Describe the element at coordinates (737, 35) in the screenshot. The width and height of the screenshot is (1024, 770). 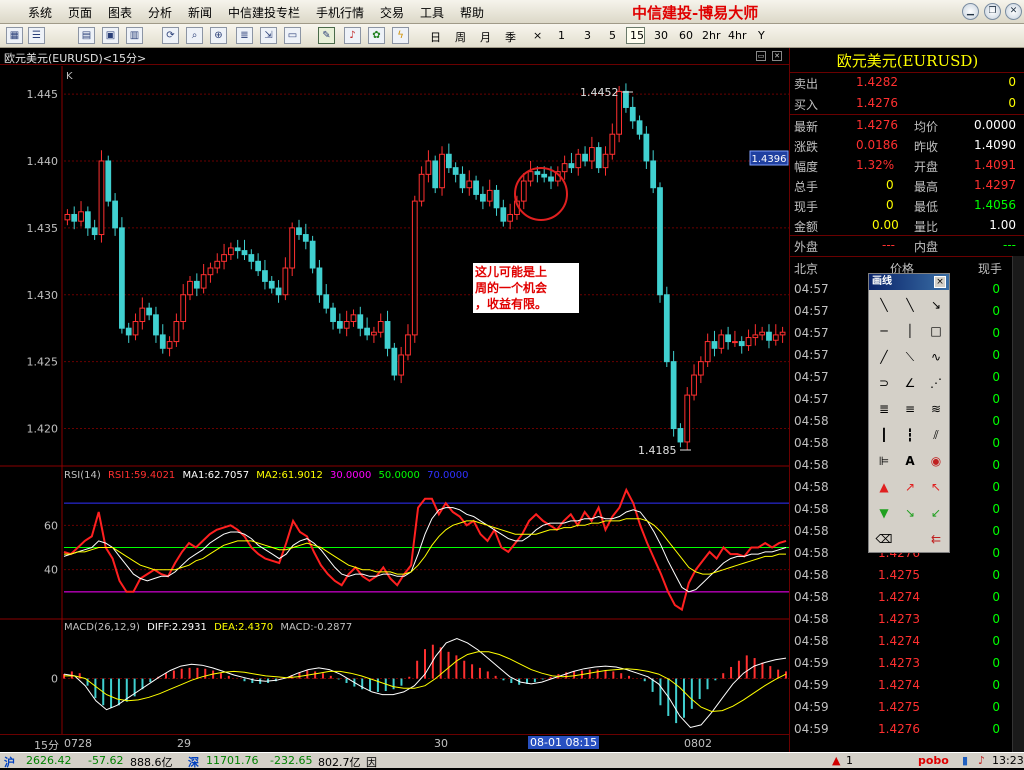
I see `period-4hr: 4hr` at that location.